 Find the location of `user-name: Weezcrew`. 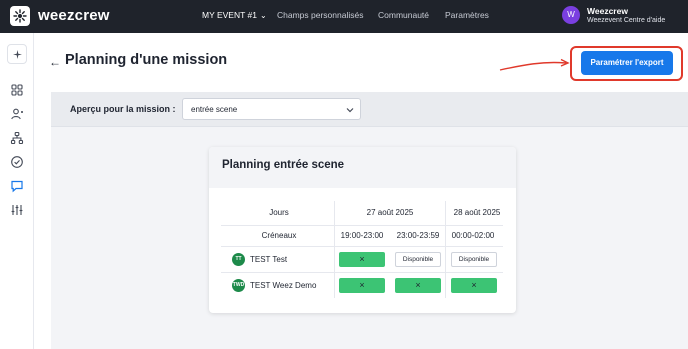

user-name: Weezcrew is located at coordinates (607, 11).